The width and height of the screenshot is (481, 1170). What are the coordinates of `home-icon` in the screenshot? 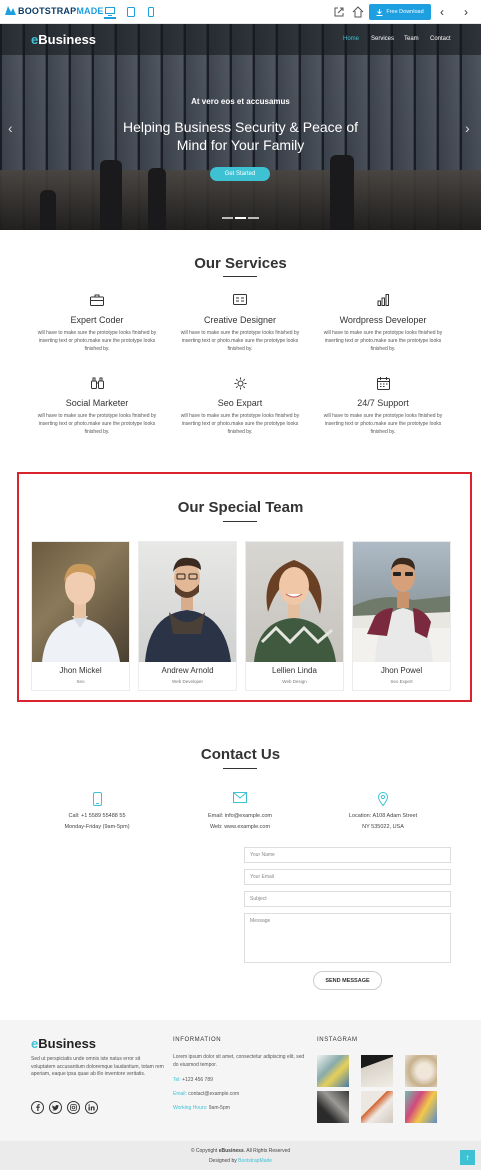 It's located at (358, 12).